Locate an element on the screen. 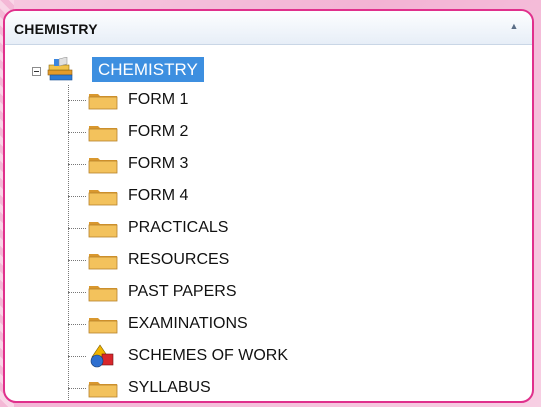  tree-item-examinations: EXAMINATIONS is located at coordinates (205, 324).